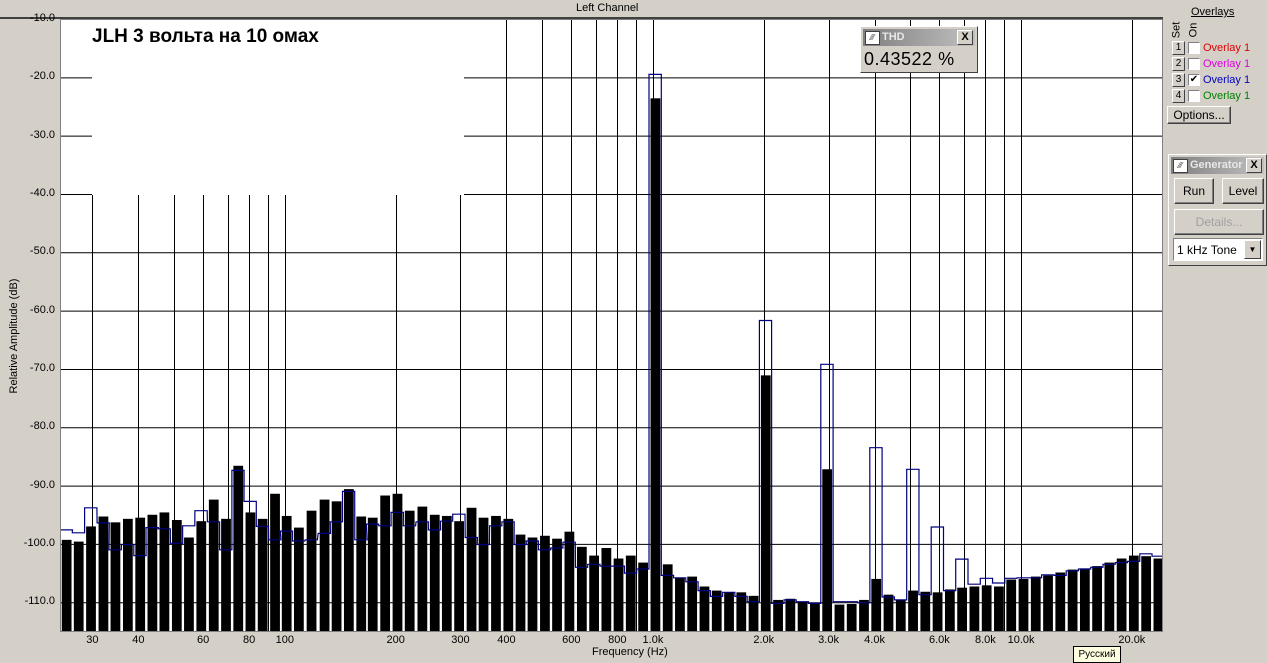 Image resolution: width=1267 pixels, height=663 pixels. What do you see at coordinates (1252, 249) in the screenshot?
I see `chevron-down-icon: ▼` at bounding box center [1252, 249].